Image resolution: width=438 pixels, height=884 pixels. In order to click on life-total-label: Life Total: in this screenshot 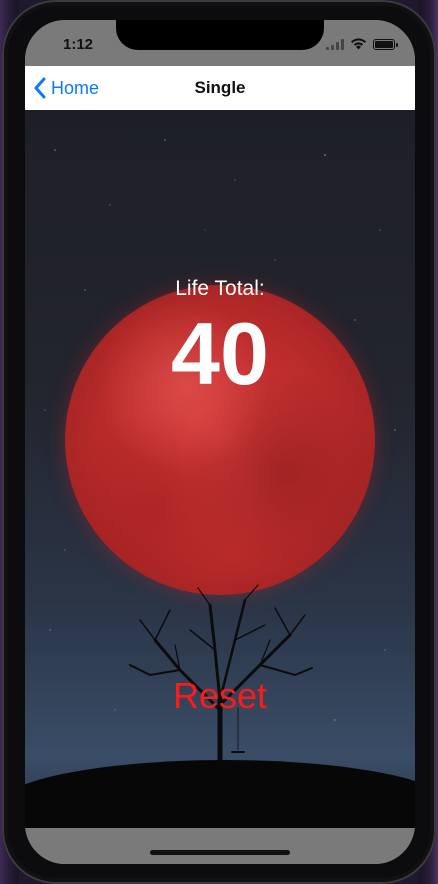, I will do `click(220, 288)`.